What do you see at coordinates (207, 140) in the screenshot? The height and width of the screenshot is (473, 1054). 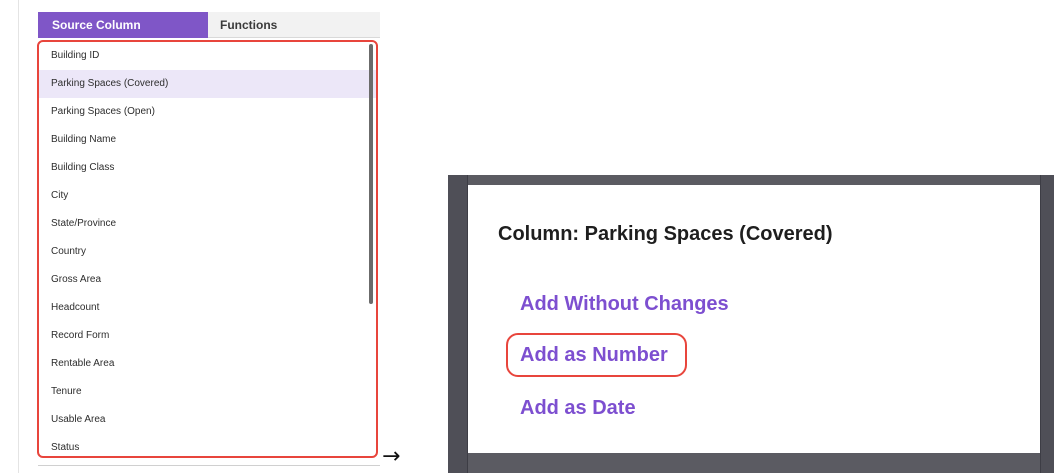 I see `list-item: Building Name` at bounding box center [207, 140].